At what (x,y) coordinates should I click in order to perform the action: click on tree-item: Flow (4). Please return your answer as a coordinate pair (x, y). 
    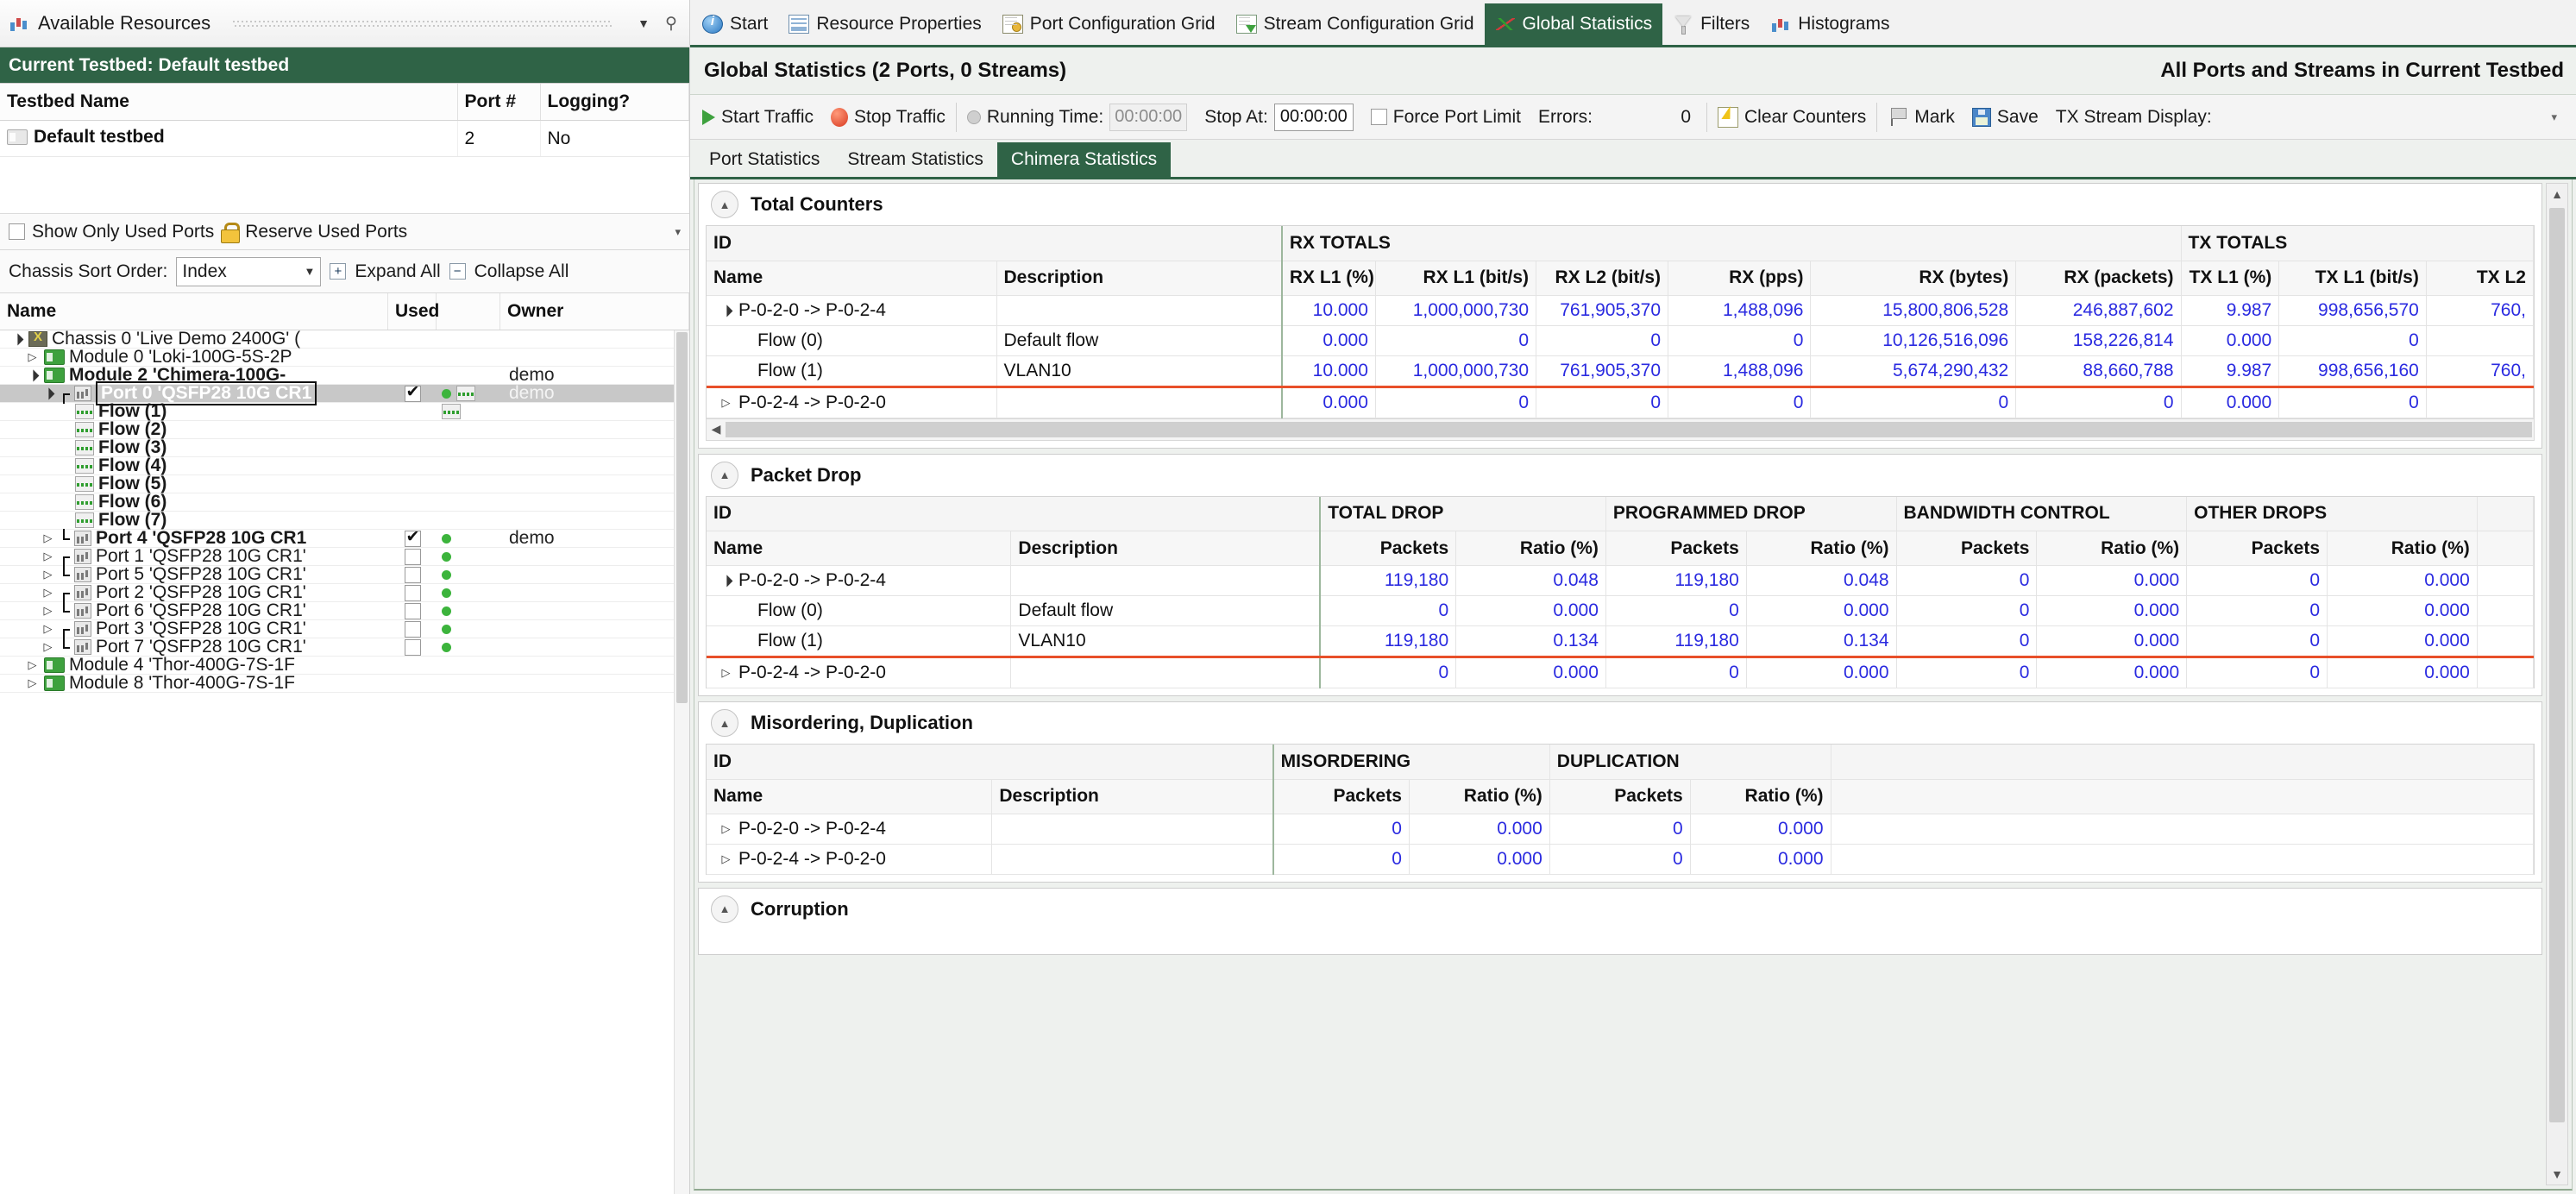
    Looking at the image, I should click on (344, 465).